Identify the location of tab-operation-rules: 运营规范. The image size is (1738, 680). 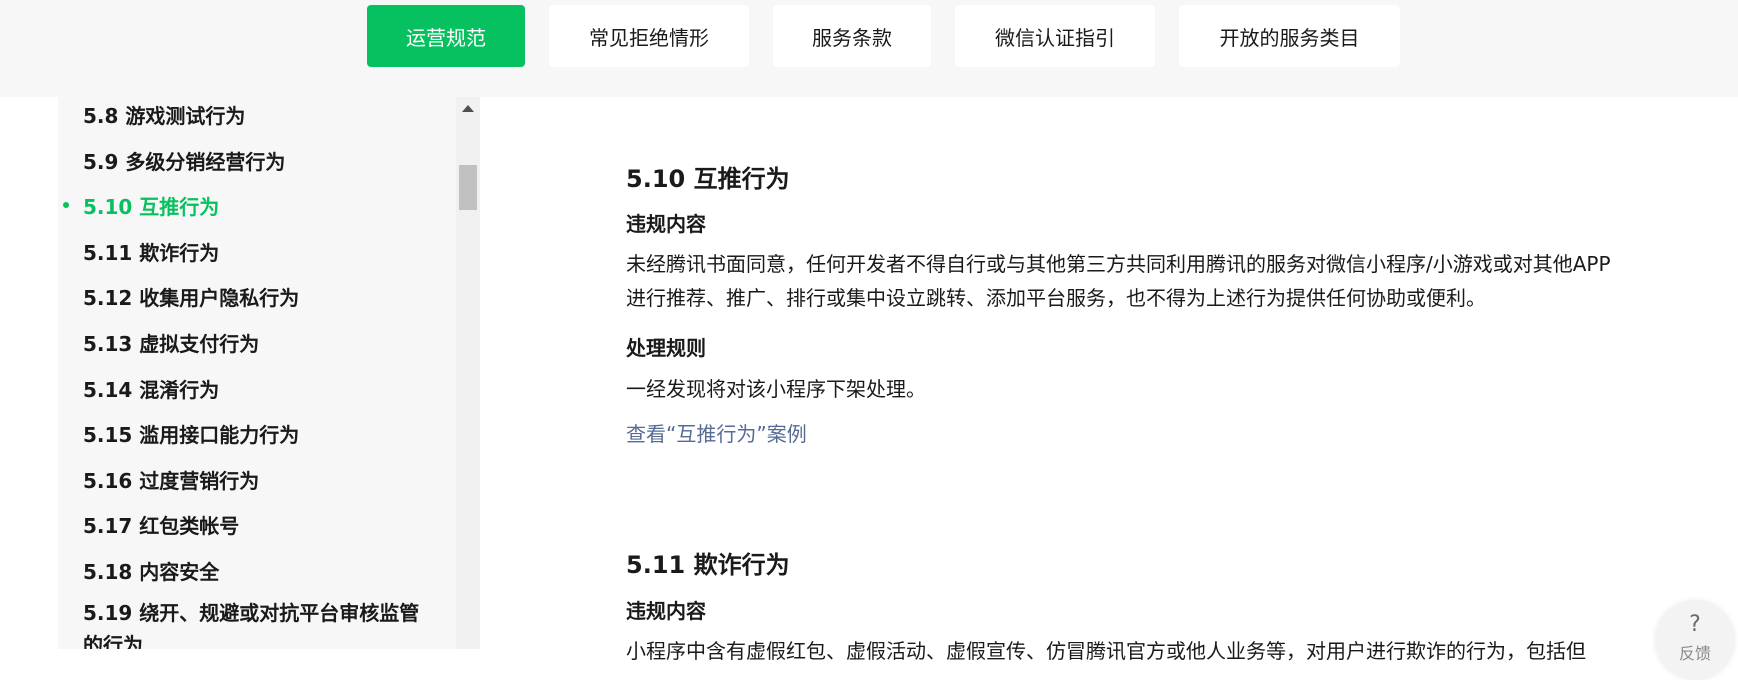
(446, 36).